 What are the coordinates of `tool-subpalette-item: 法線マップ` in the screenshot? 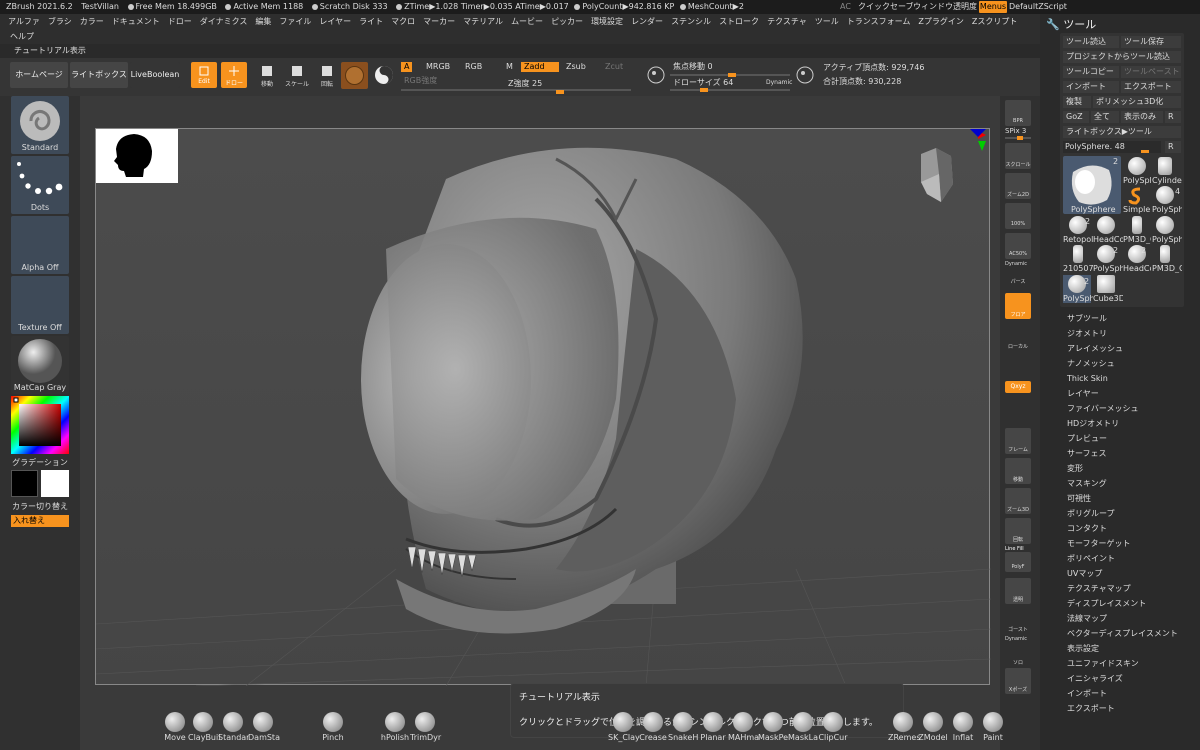 It's located at (1087, 618).